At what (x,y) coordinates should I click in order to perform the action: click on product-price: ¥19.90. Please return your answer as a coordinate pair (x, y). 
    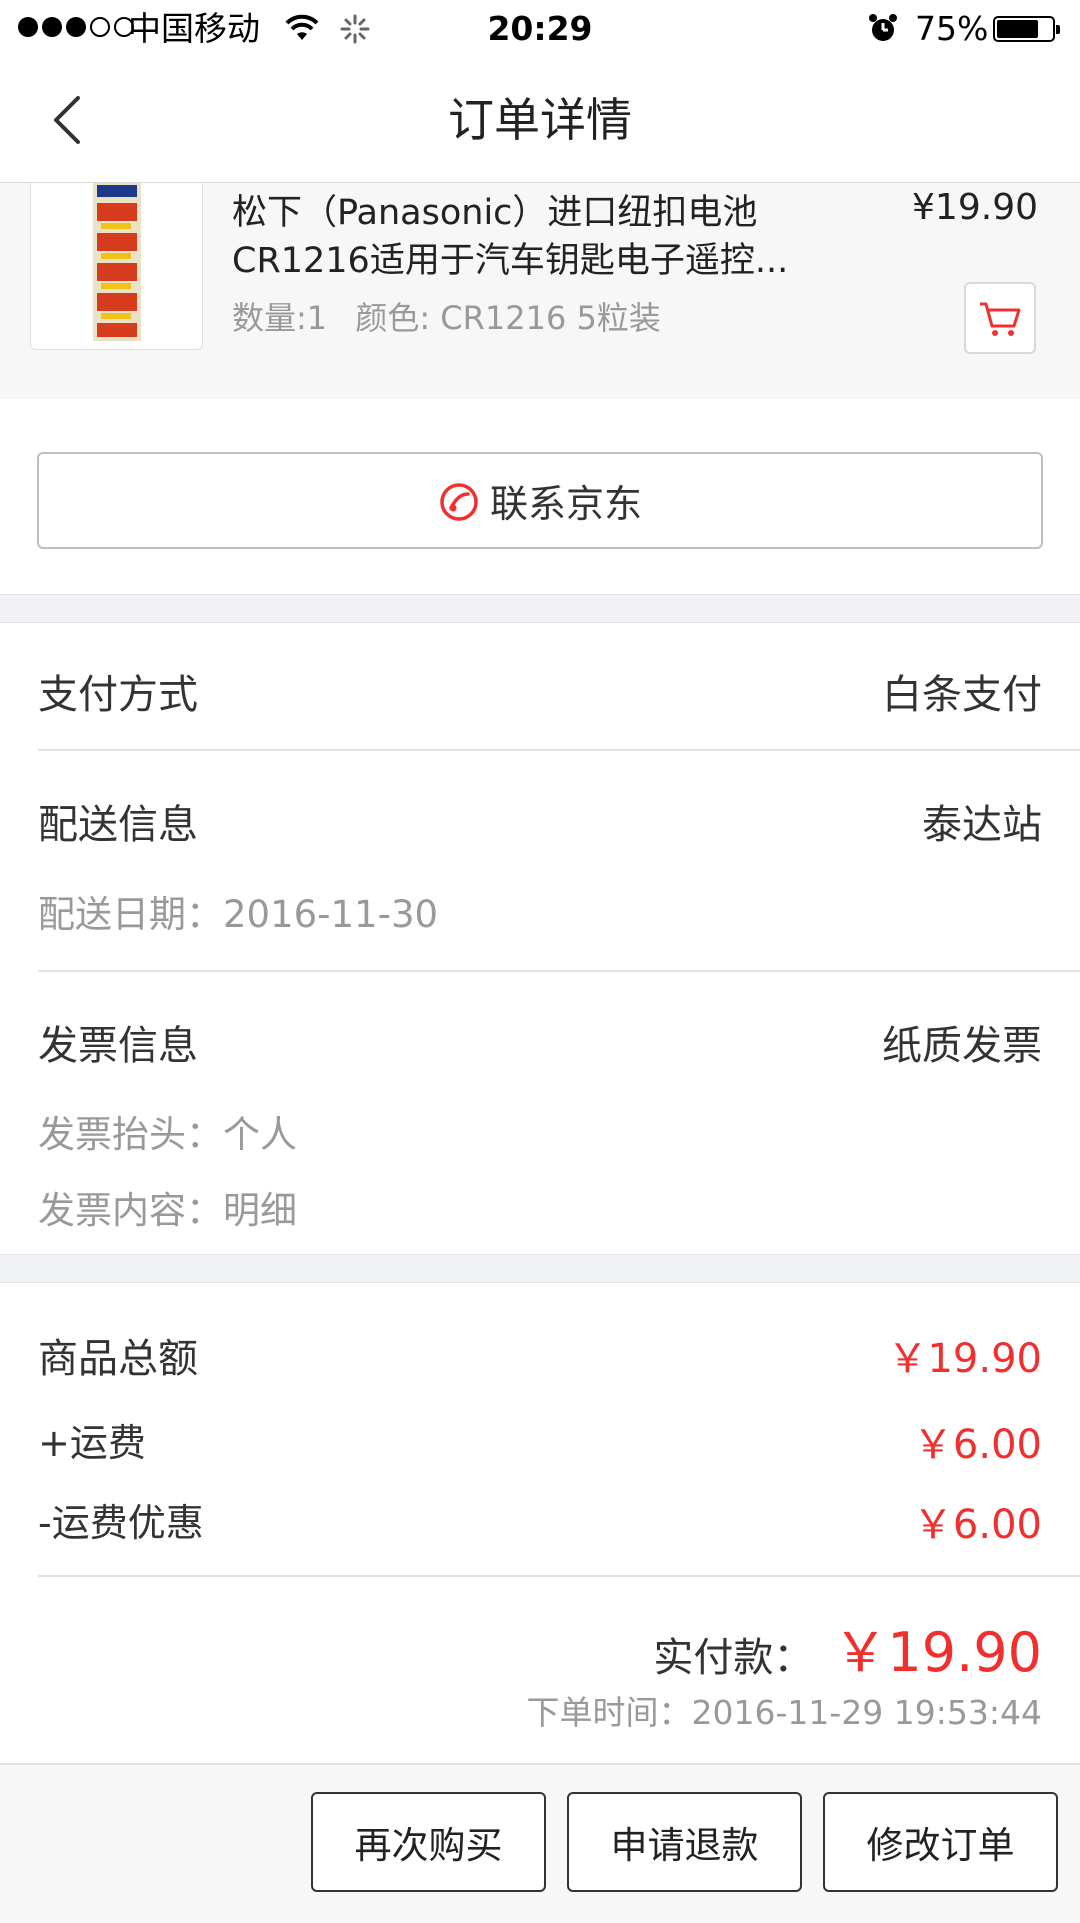
    Looking at the image, I should click on (975, 207).